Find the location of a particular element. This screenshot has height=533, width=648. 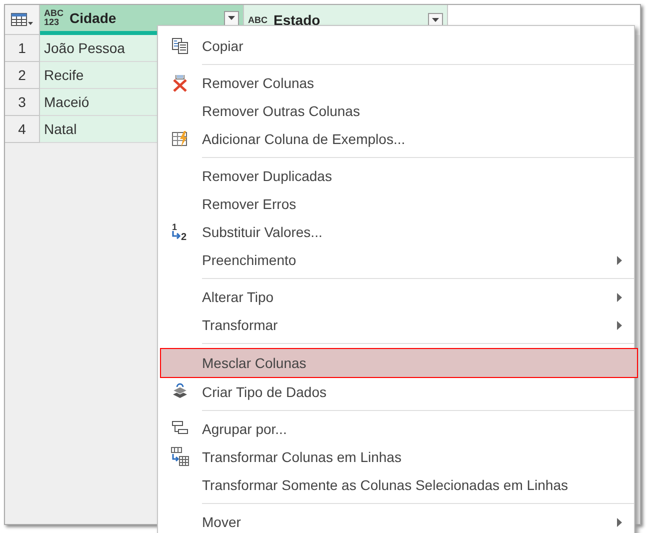

menu-item: Mover is located at coordinates (396, 520).